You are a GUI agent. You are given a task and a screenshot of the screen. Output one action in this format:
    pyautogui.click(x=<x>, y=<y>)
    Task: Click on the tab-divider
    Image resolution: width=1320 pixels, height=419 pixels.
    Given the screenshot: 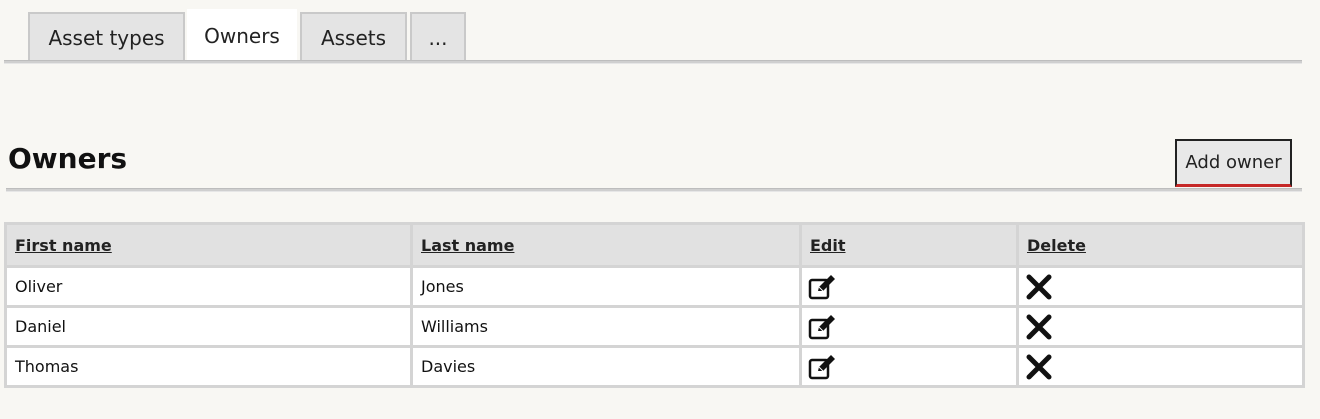 What is the action you would take?
    pyautogui.click(x=653, y=62)
    